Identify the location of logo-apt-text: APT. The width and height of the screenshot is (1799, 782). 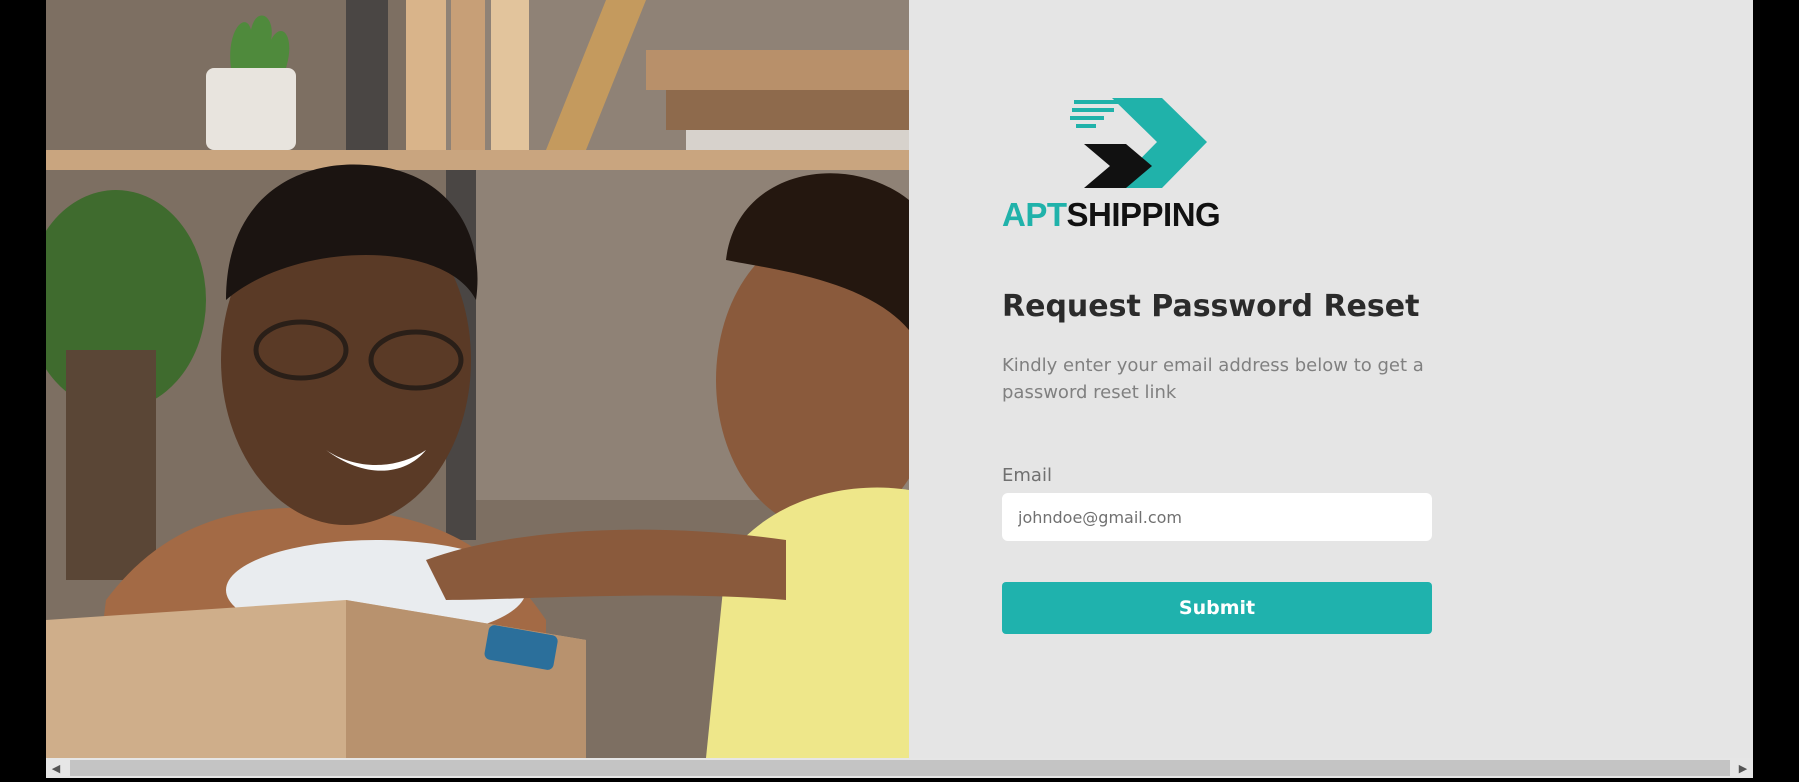
(1034, 214).